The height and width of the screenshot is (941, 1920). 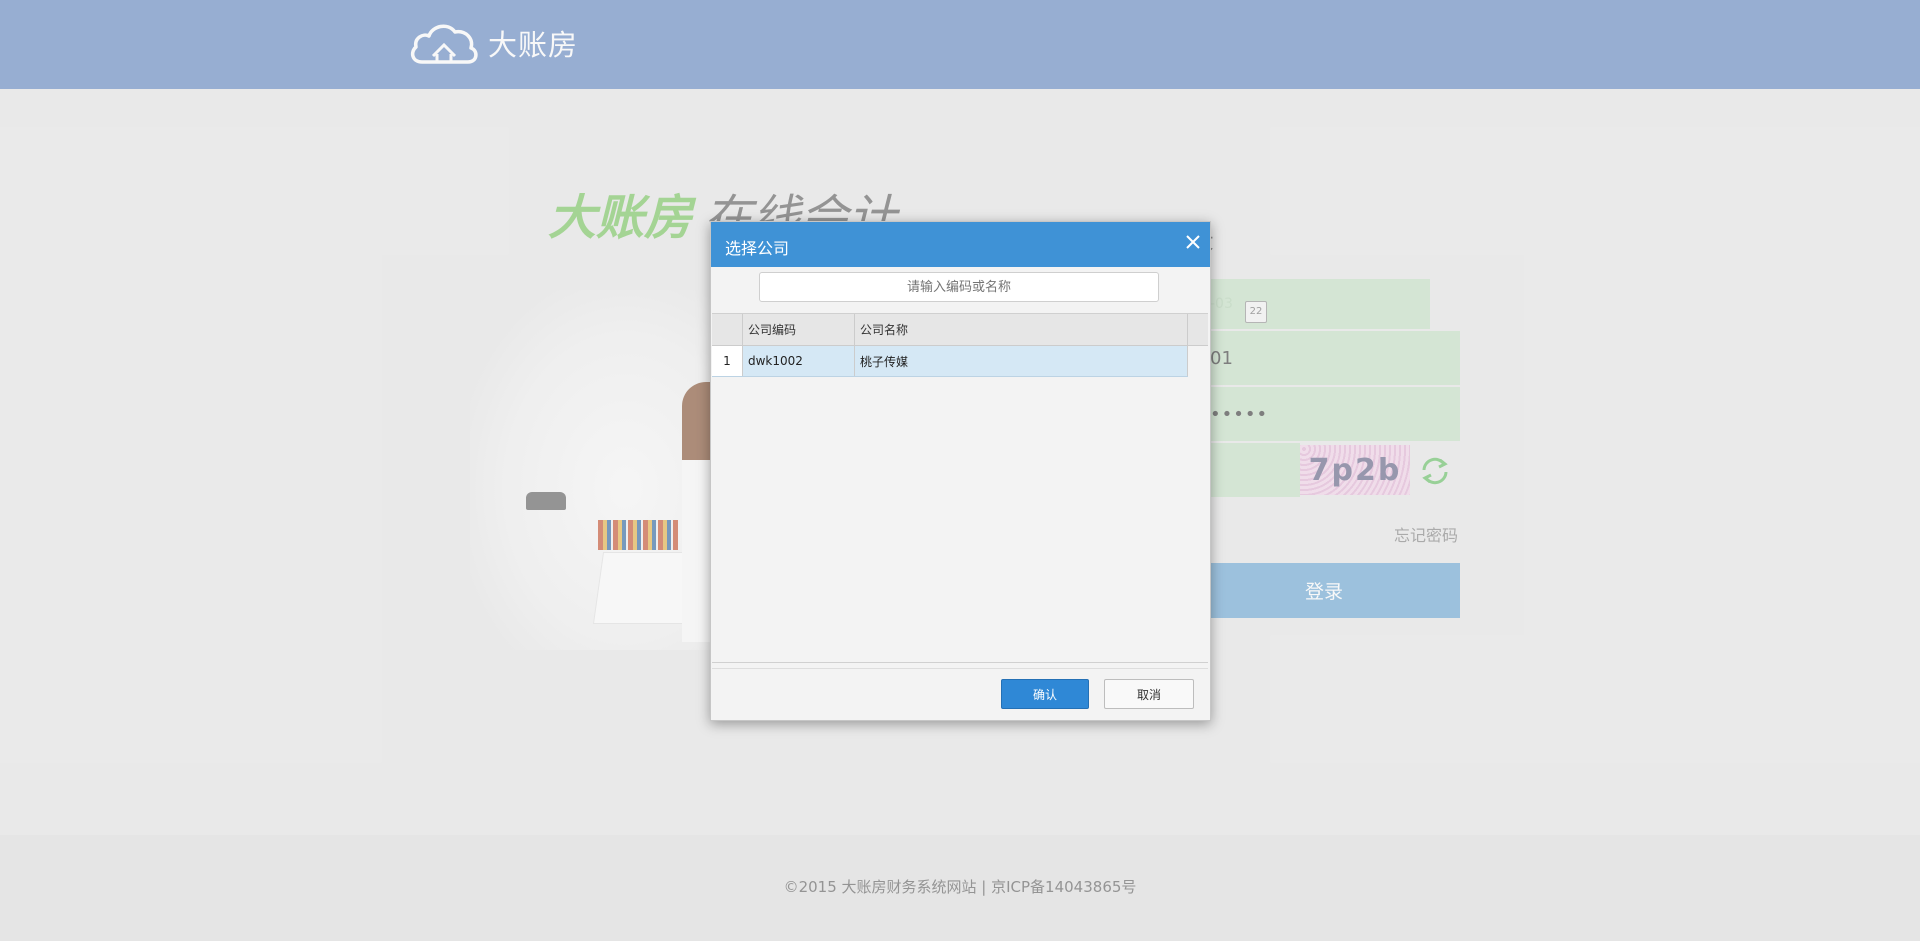 I want to click on dialog-footer-divider, so click(x=960, y=668).